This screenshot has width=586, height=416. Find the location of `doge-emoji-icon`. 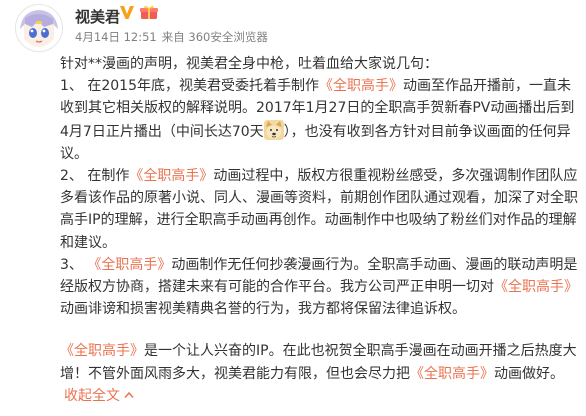

doge-emoji-icon is located at coordinates (273, 129).